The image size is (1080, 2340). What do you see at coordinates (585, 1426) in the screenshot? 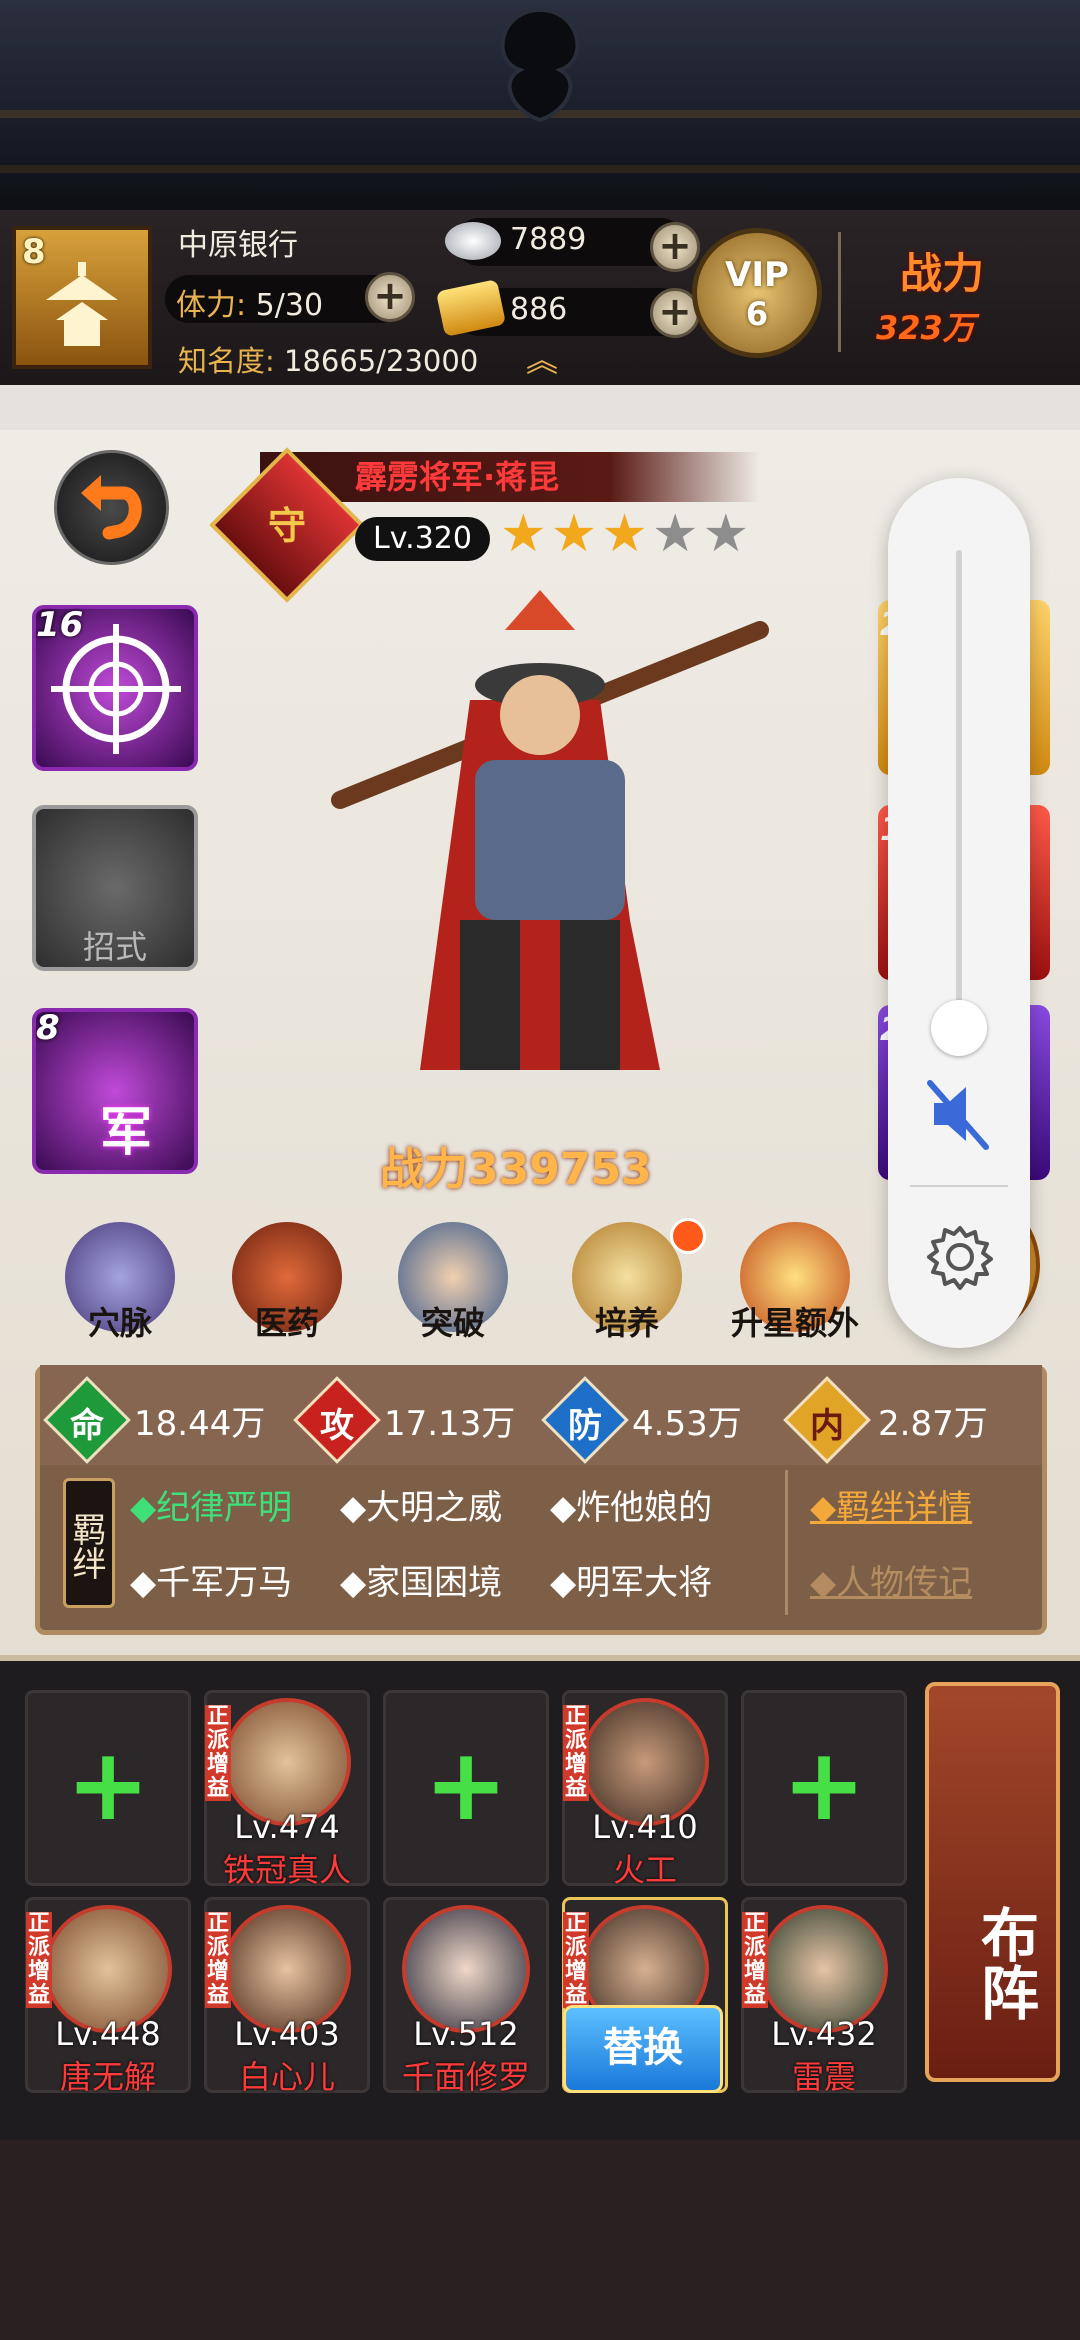
I see `defense-glyph: 防` at bounding box center [585, 1426].